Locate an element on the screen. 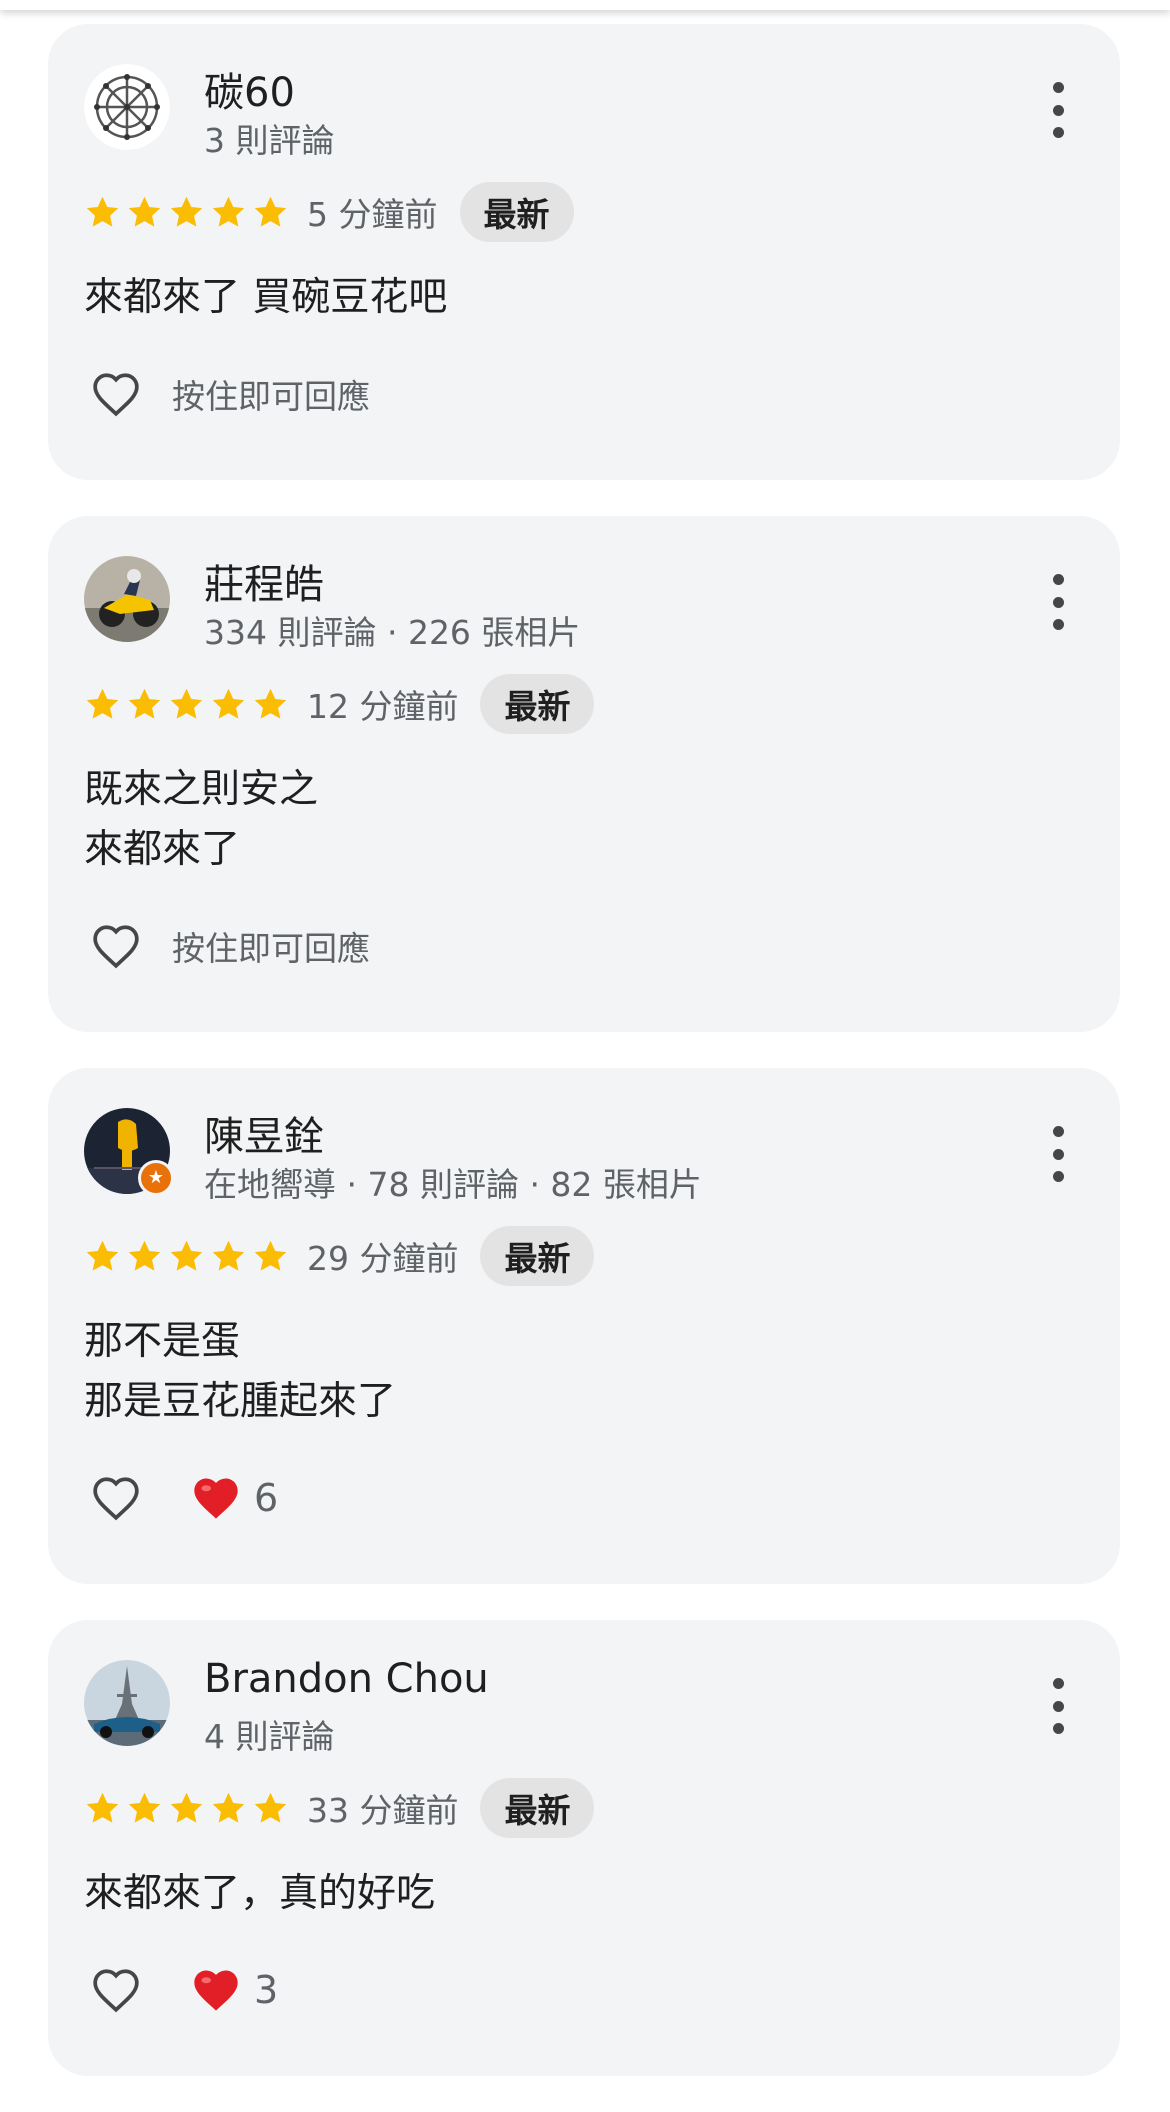 The height and width of the screenshot is (2112, 1170). rating-row: 5 分鐘前 最新 is located at coordinates (329, 212).